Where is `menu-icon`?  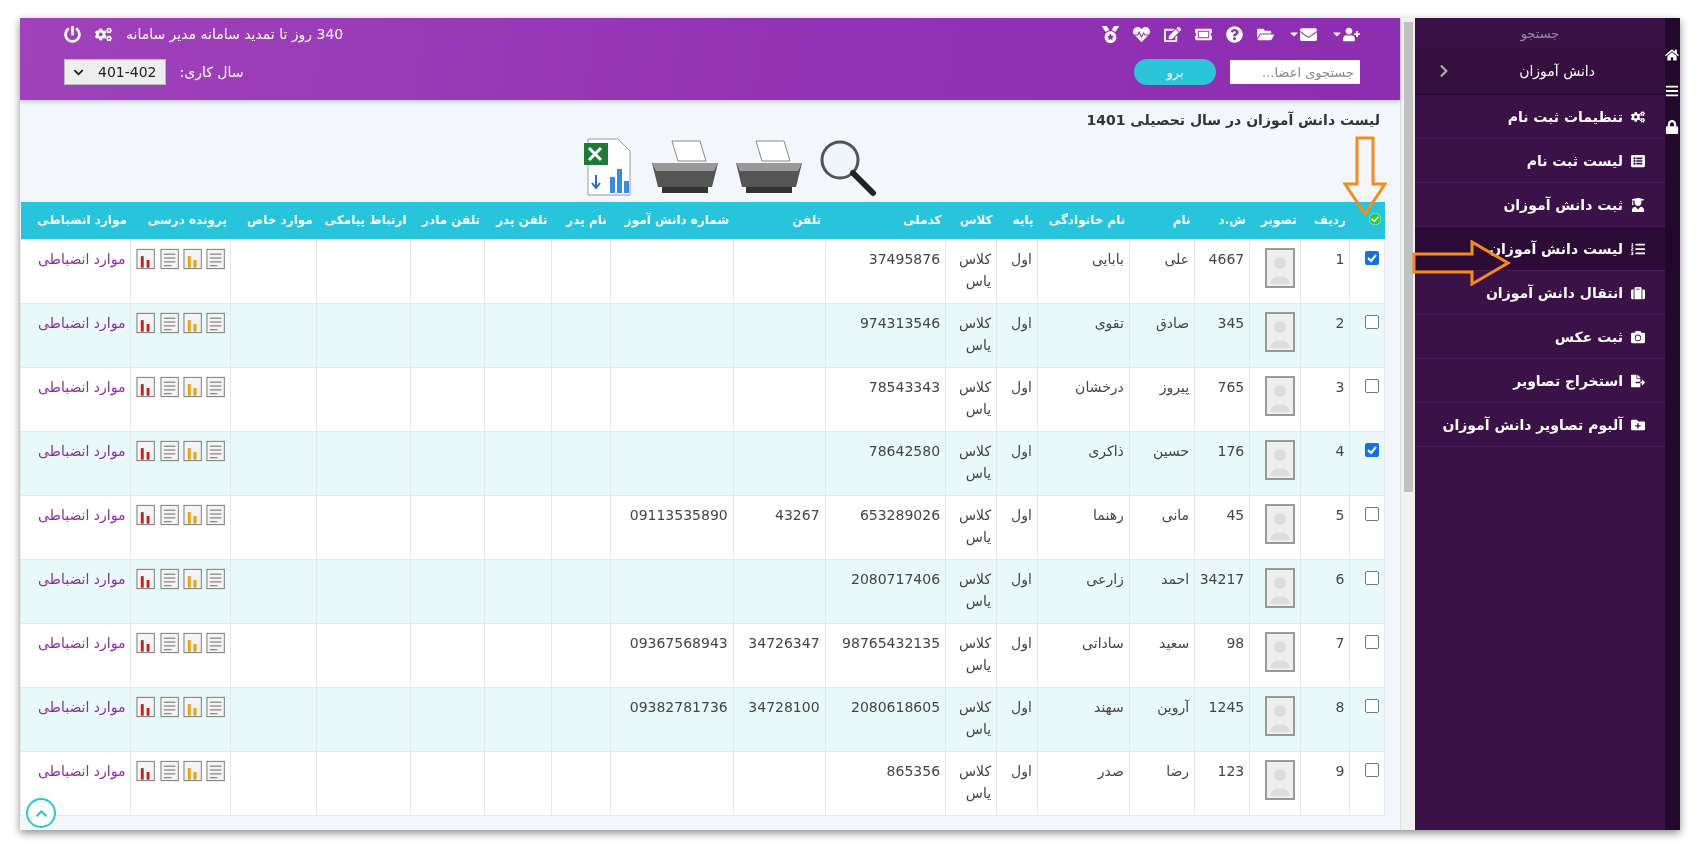 menu-icon is located at coordinates (1672, 91).